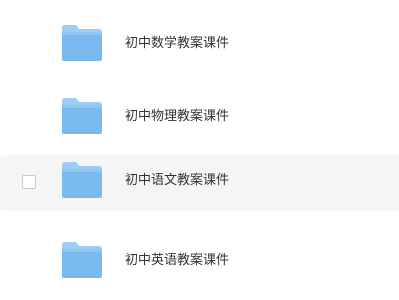 This screenshot has width=399, height=300. Describe the element at coordinates (29, 182) in the screenshot. I see `row-checkbox` at that location.